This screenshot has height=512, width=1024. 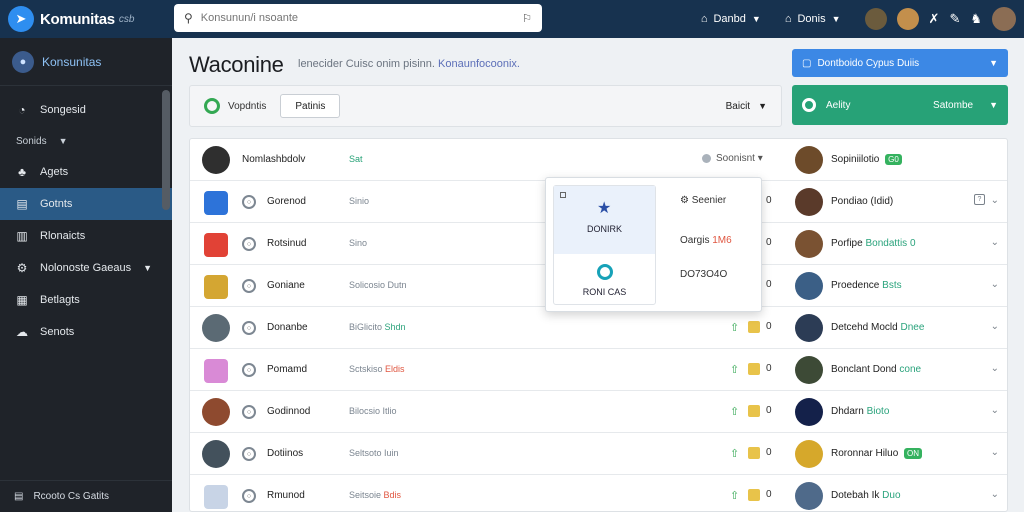 I want to click on sidebar-footer: ▤ Rcooto Cs Gatits, so click(x=86, y=496).